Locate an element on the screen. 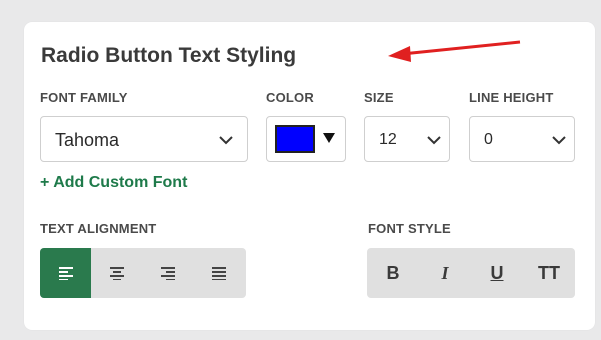  uppercase-button: TT is located at coordinates (549, 273).